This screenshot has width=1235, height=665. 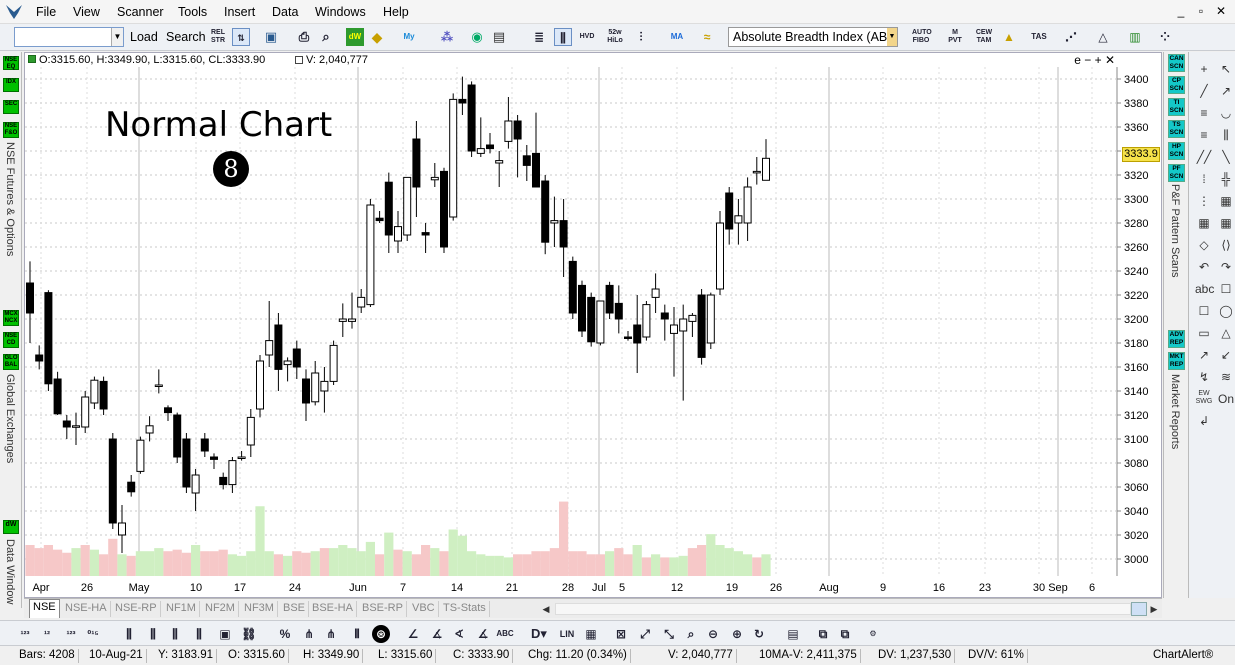 What do you see at coordinates (218, 38) in the screenshot?
I see `rel-str-button: REL STR` at bounding box center [218, 38].